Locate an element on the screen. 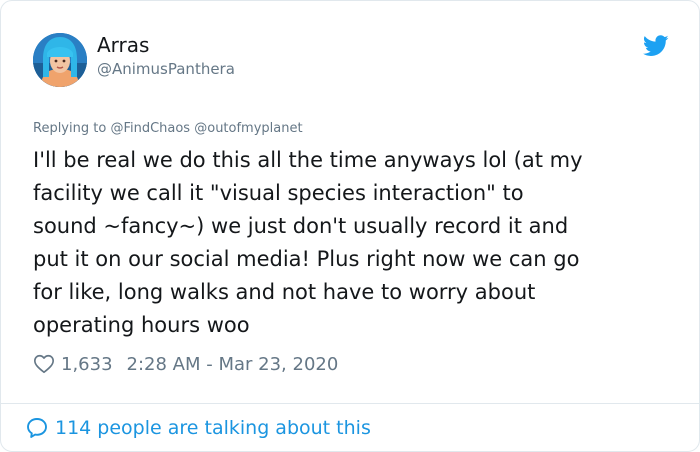 The width and height of the screenshot is (700, 452). tweet-timestamp: 2:28 AM - Mar 23, 2020 is located at coordinates (233, 364).